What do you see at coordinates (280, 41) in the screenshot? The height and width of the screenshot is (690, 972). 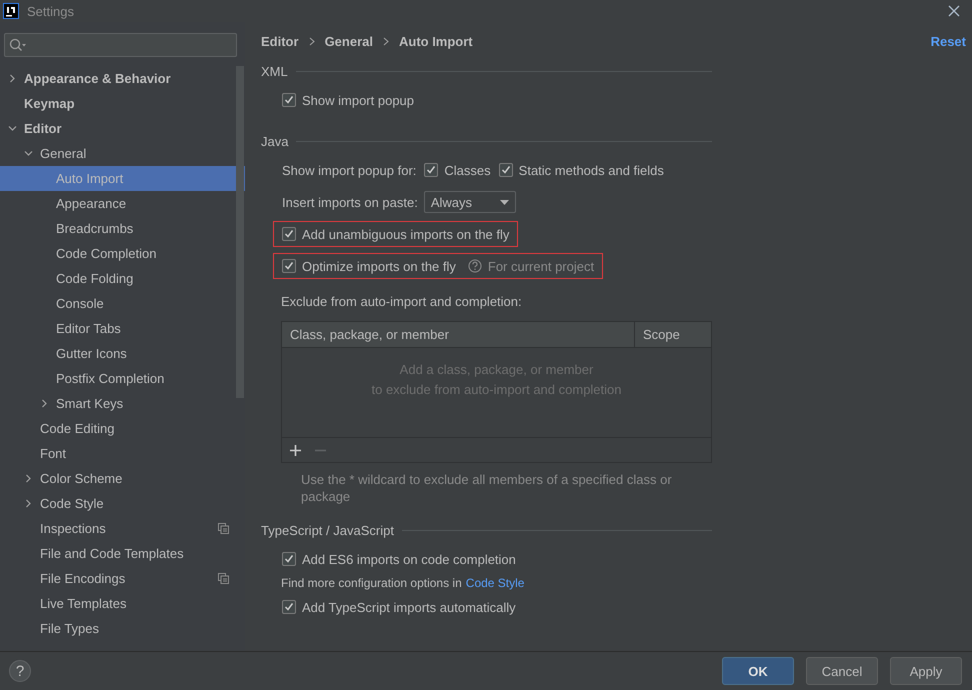 I see `breadcrumb-item: Editor` at bounding box center [280, 41].